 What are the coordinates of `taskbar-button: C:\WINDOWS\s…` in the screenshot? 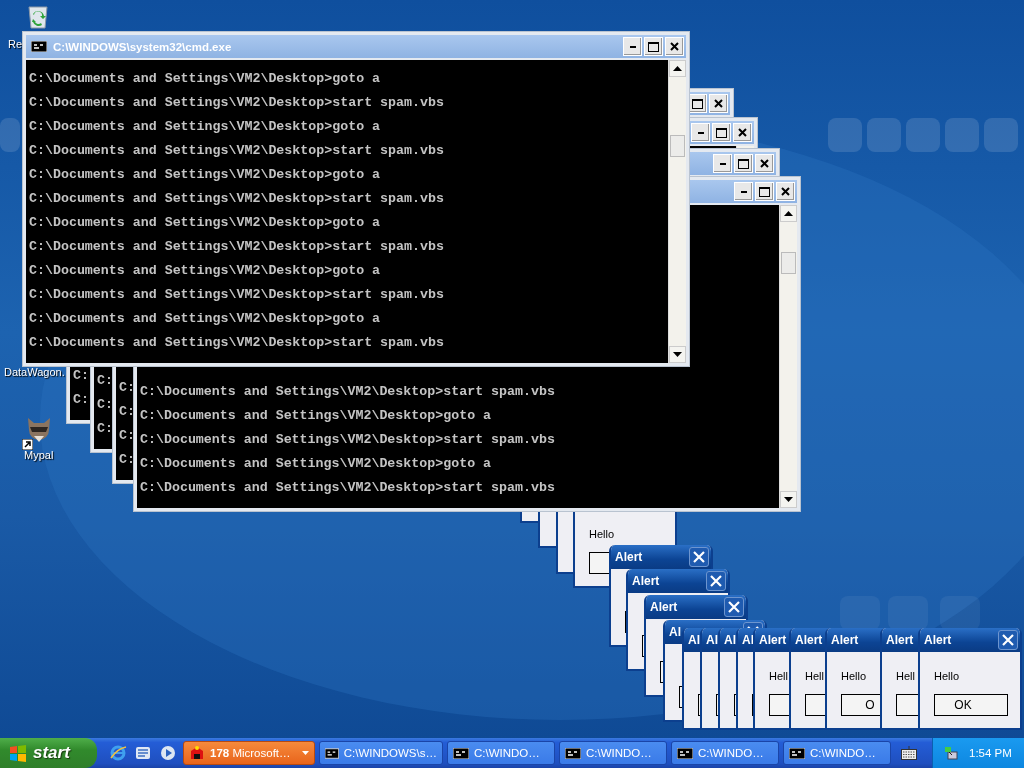 It's located at (381, 753).